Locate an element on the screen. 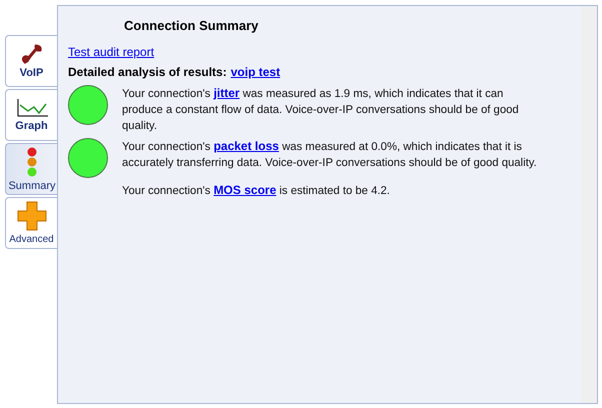  tab-label: Advanced is located at coordinates (31, 239).